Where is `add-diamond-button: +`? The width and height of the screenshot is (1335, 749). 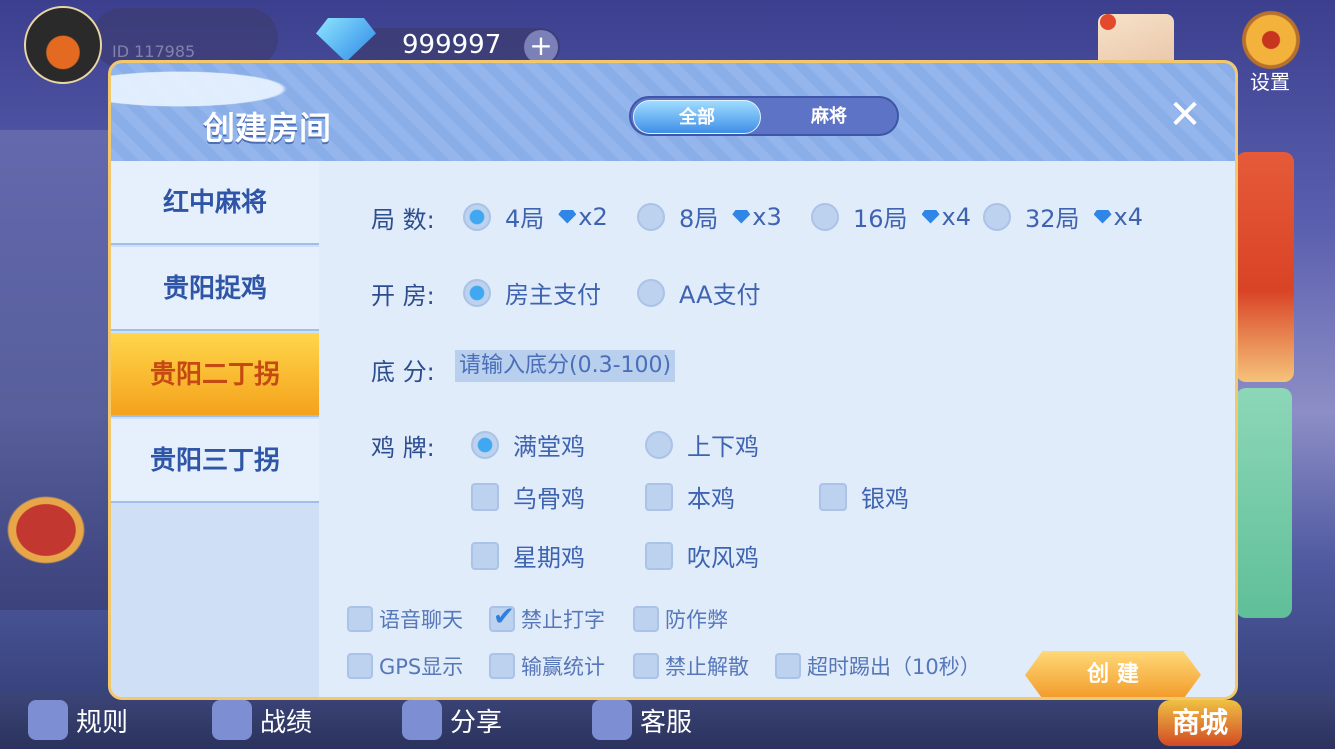 add-diamond-button: + is located at coordinates (541, 47).